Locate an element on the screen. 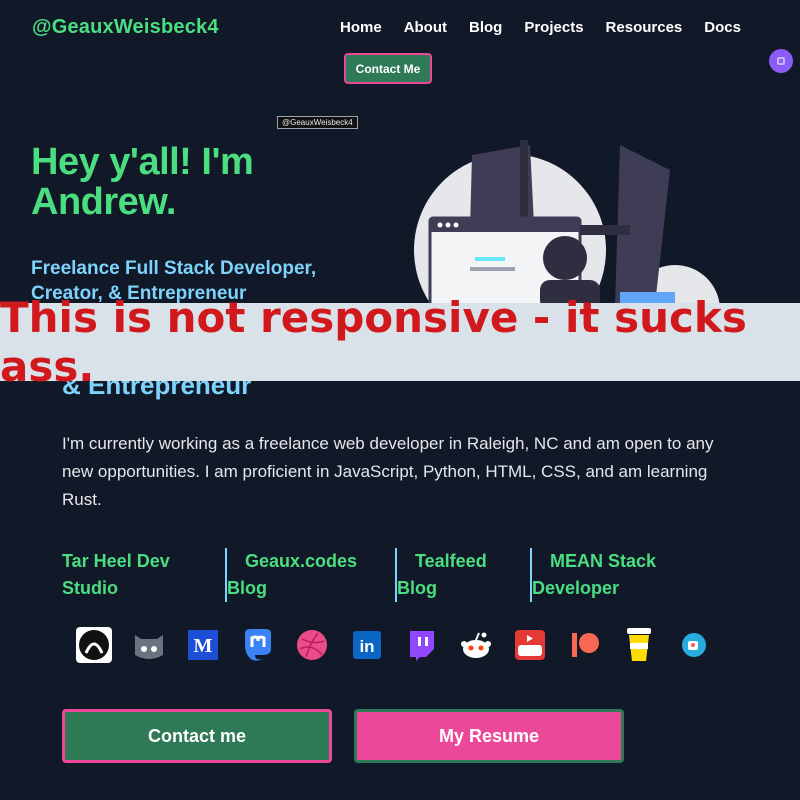  banner-text: This is not responsive - it sucks ass. is located at coordinates (373, 342).